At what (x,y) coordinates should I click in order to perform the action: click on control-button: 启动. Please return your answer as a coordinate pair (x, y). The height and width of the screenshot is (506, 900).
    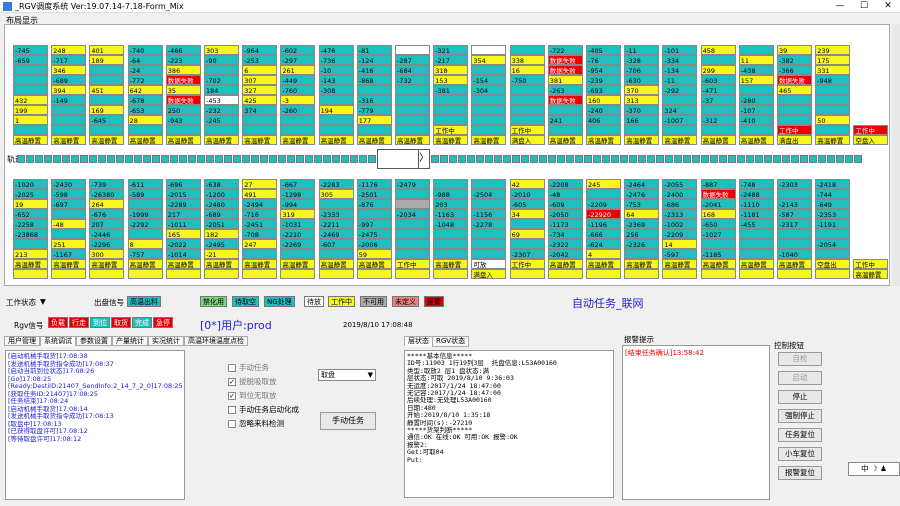
    Looking at the image, I should click on (800, 378).